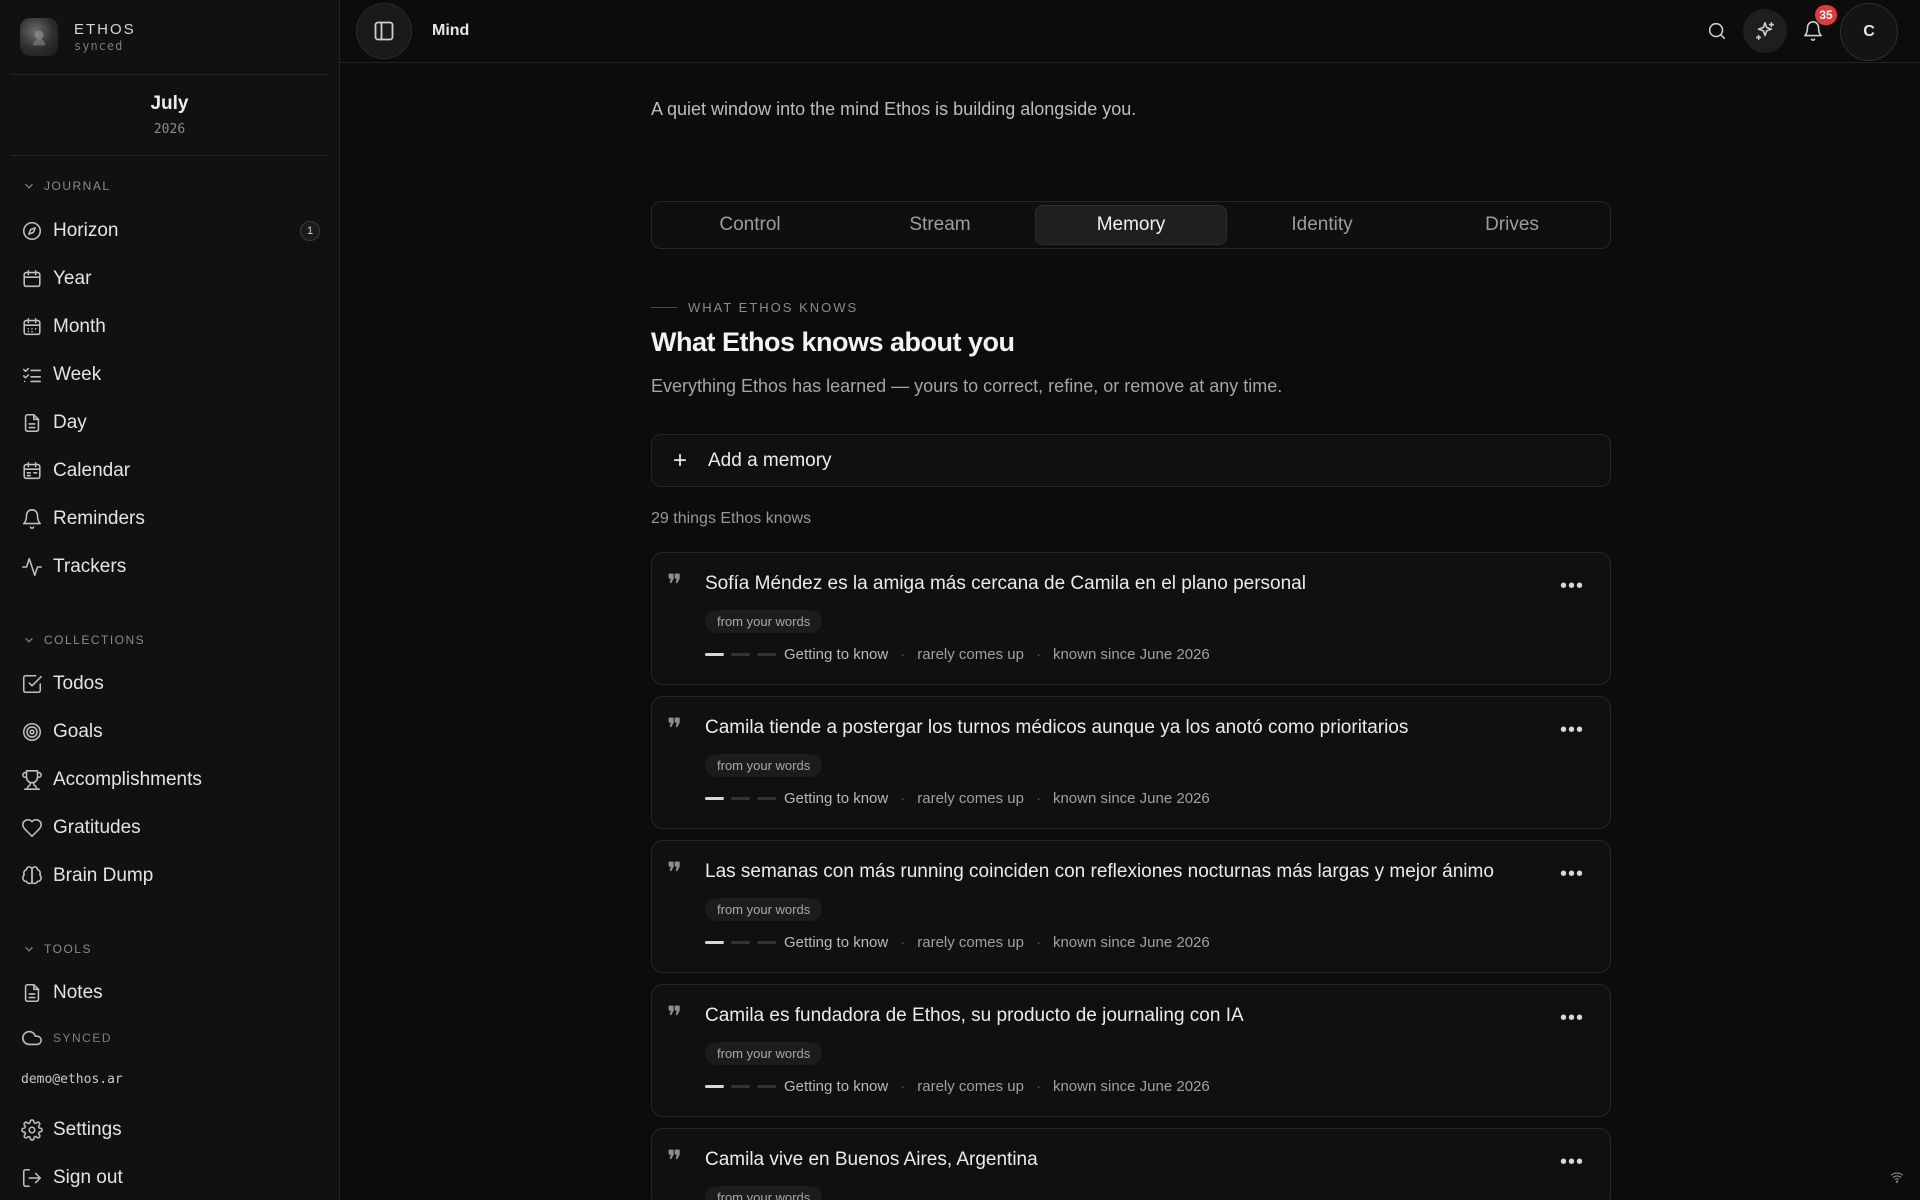 Image resolution: width=1920 pixels, height=1200 pixels. What do you see at coordinates (105, 29) in the screenshot?
I see `brand-name: ETHOS` at bounding box center [105, 29].